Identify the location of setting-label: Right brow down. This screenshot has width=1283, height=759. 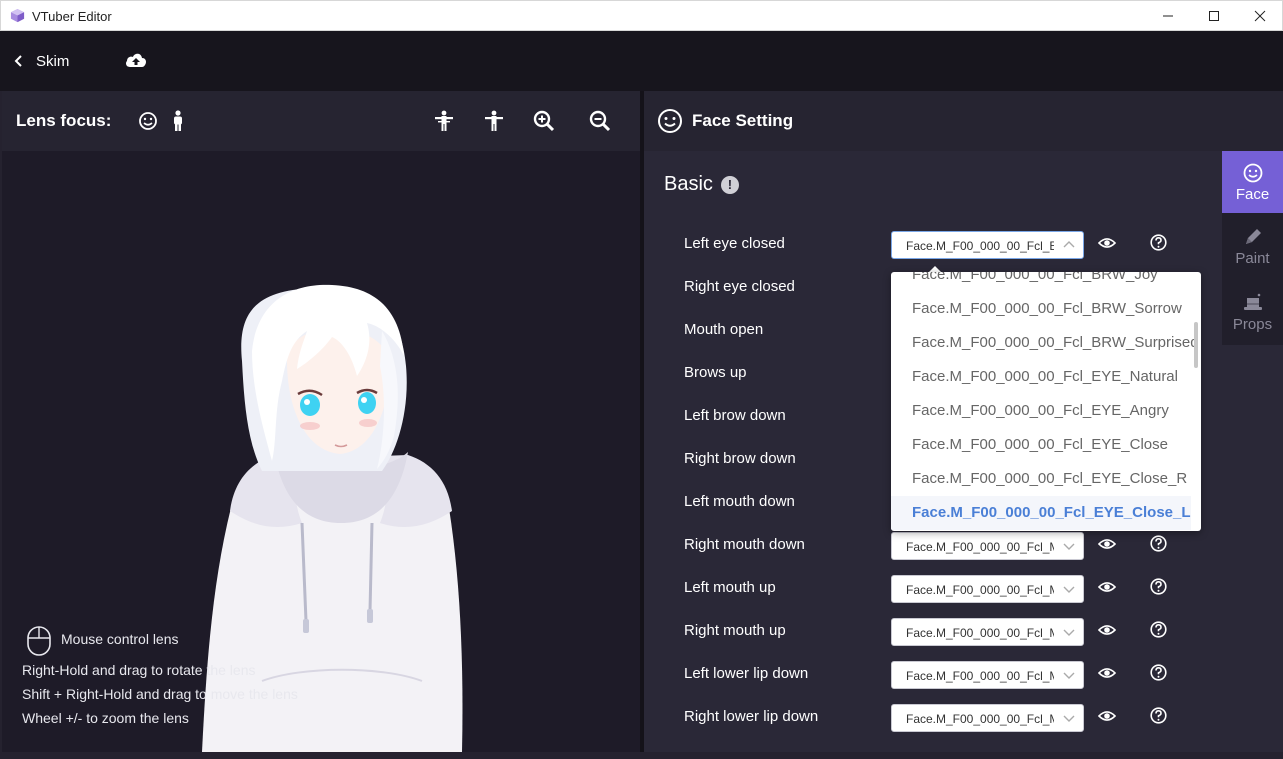
(740, 458).